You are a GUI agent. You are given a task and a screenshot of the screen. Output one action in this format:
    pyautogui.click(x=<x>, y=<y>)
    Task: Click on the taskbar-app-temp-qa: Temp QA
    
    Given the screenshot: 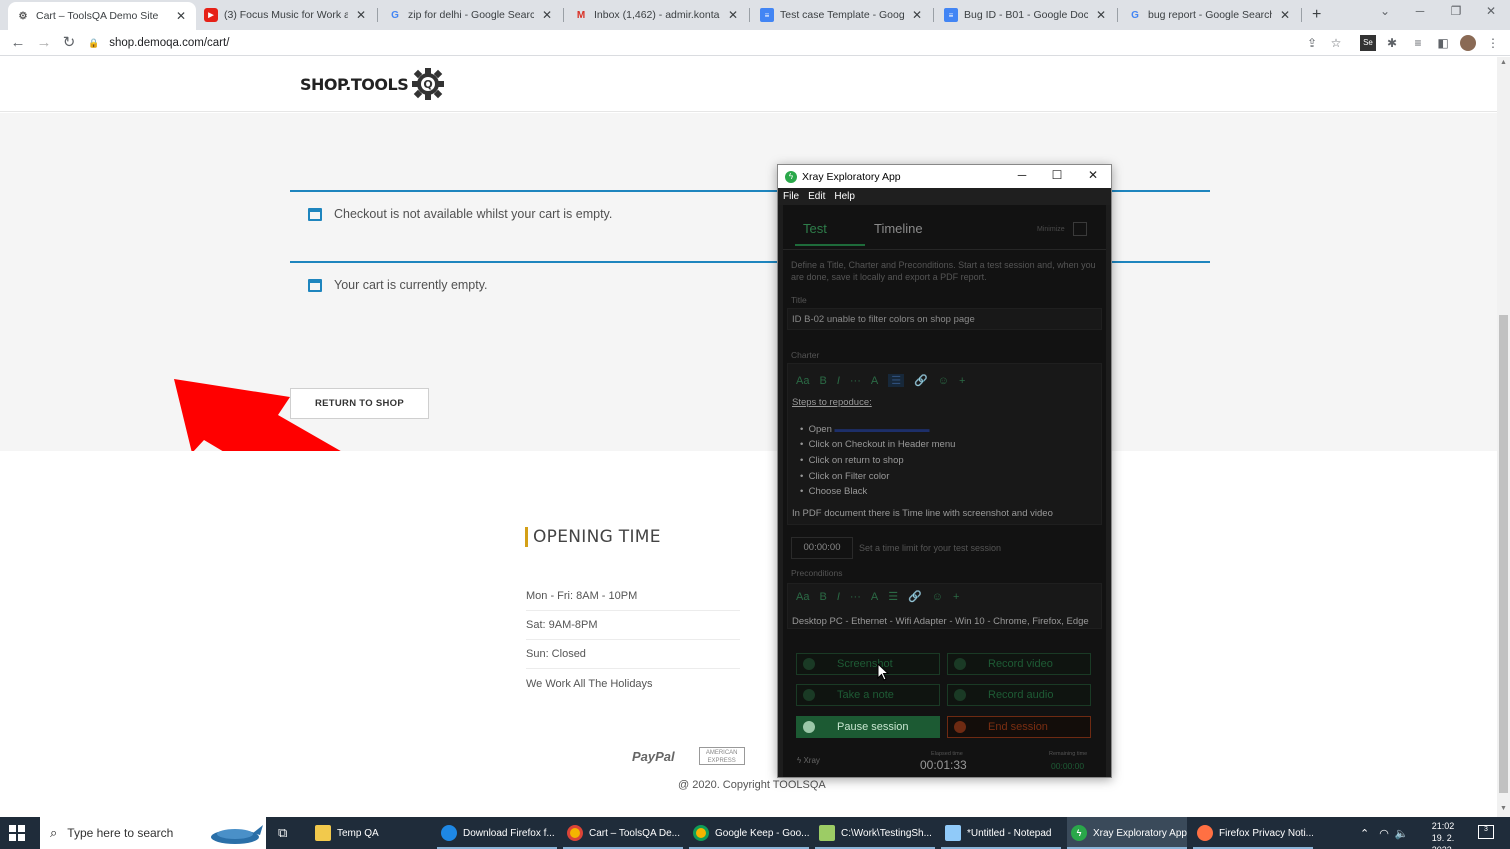 What is the action you would take?
    pyautogui.click(x=370, y=833)
    